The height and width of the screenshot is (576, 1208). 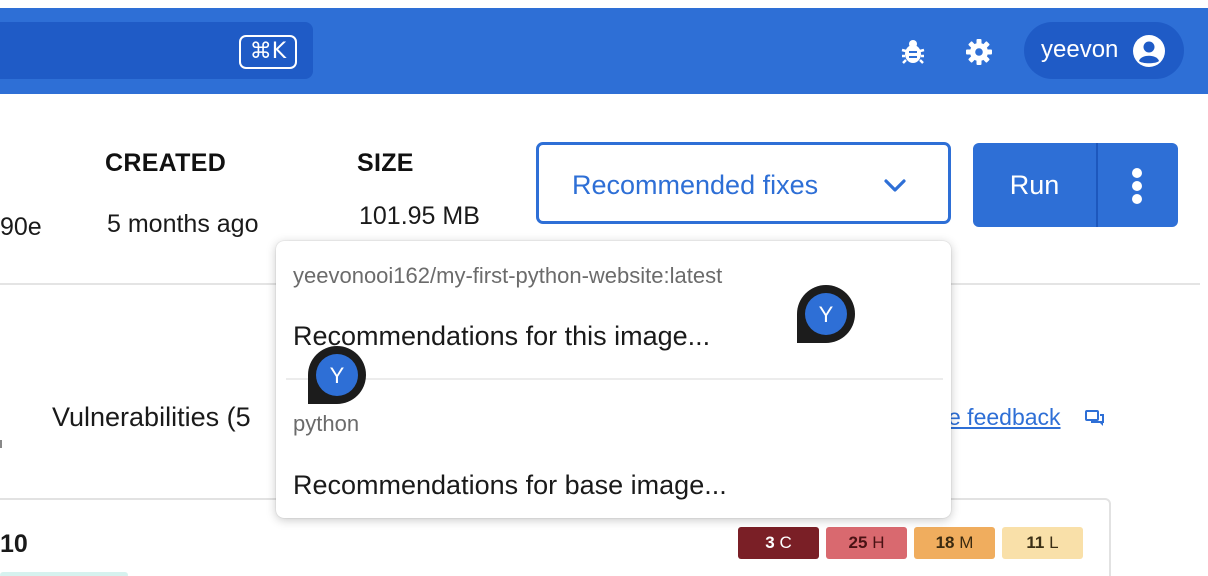 I want to click on created-value: 5 months ago, so click(x=183, y=224).